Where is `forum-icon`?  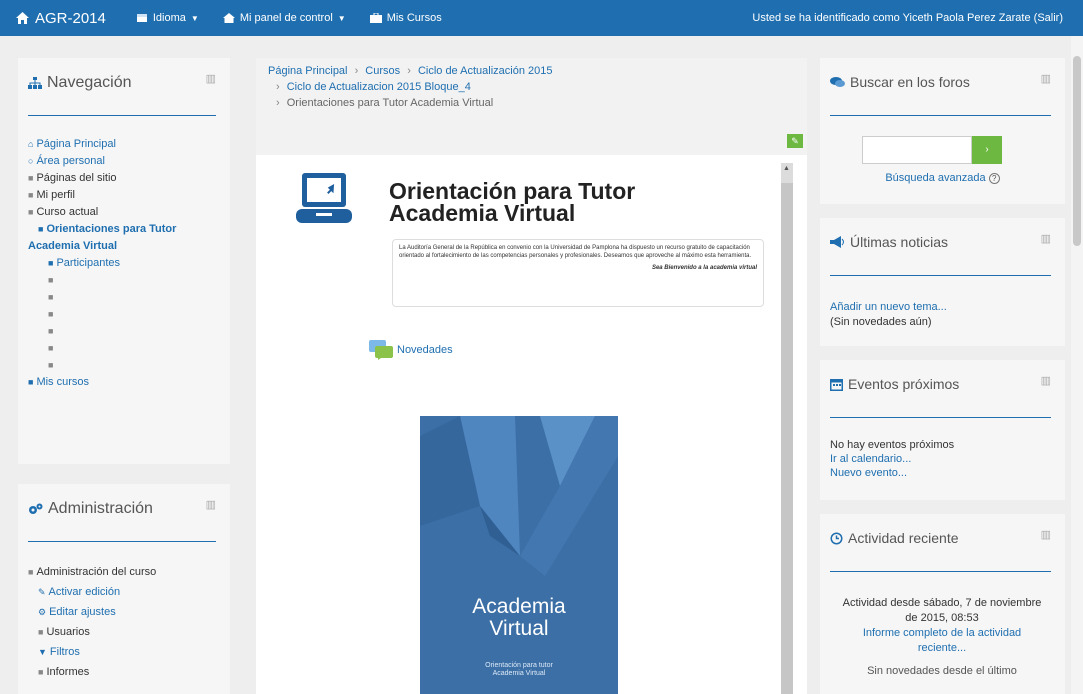
forum-icon is located at coordinates (381, 350).